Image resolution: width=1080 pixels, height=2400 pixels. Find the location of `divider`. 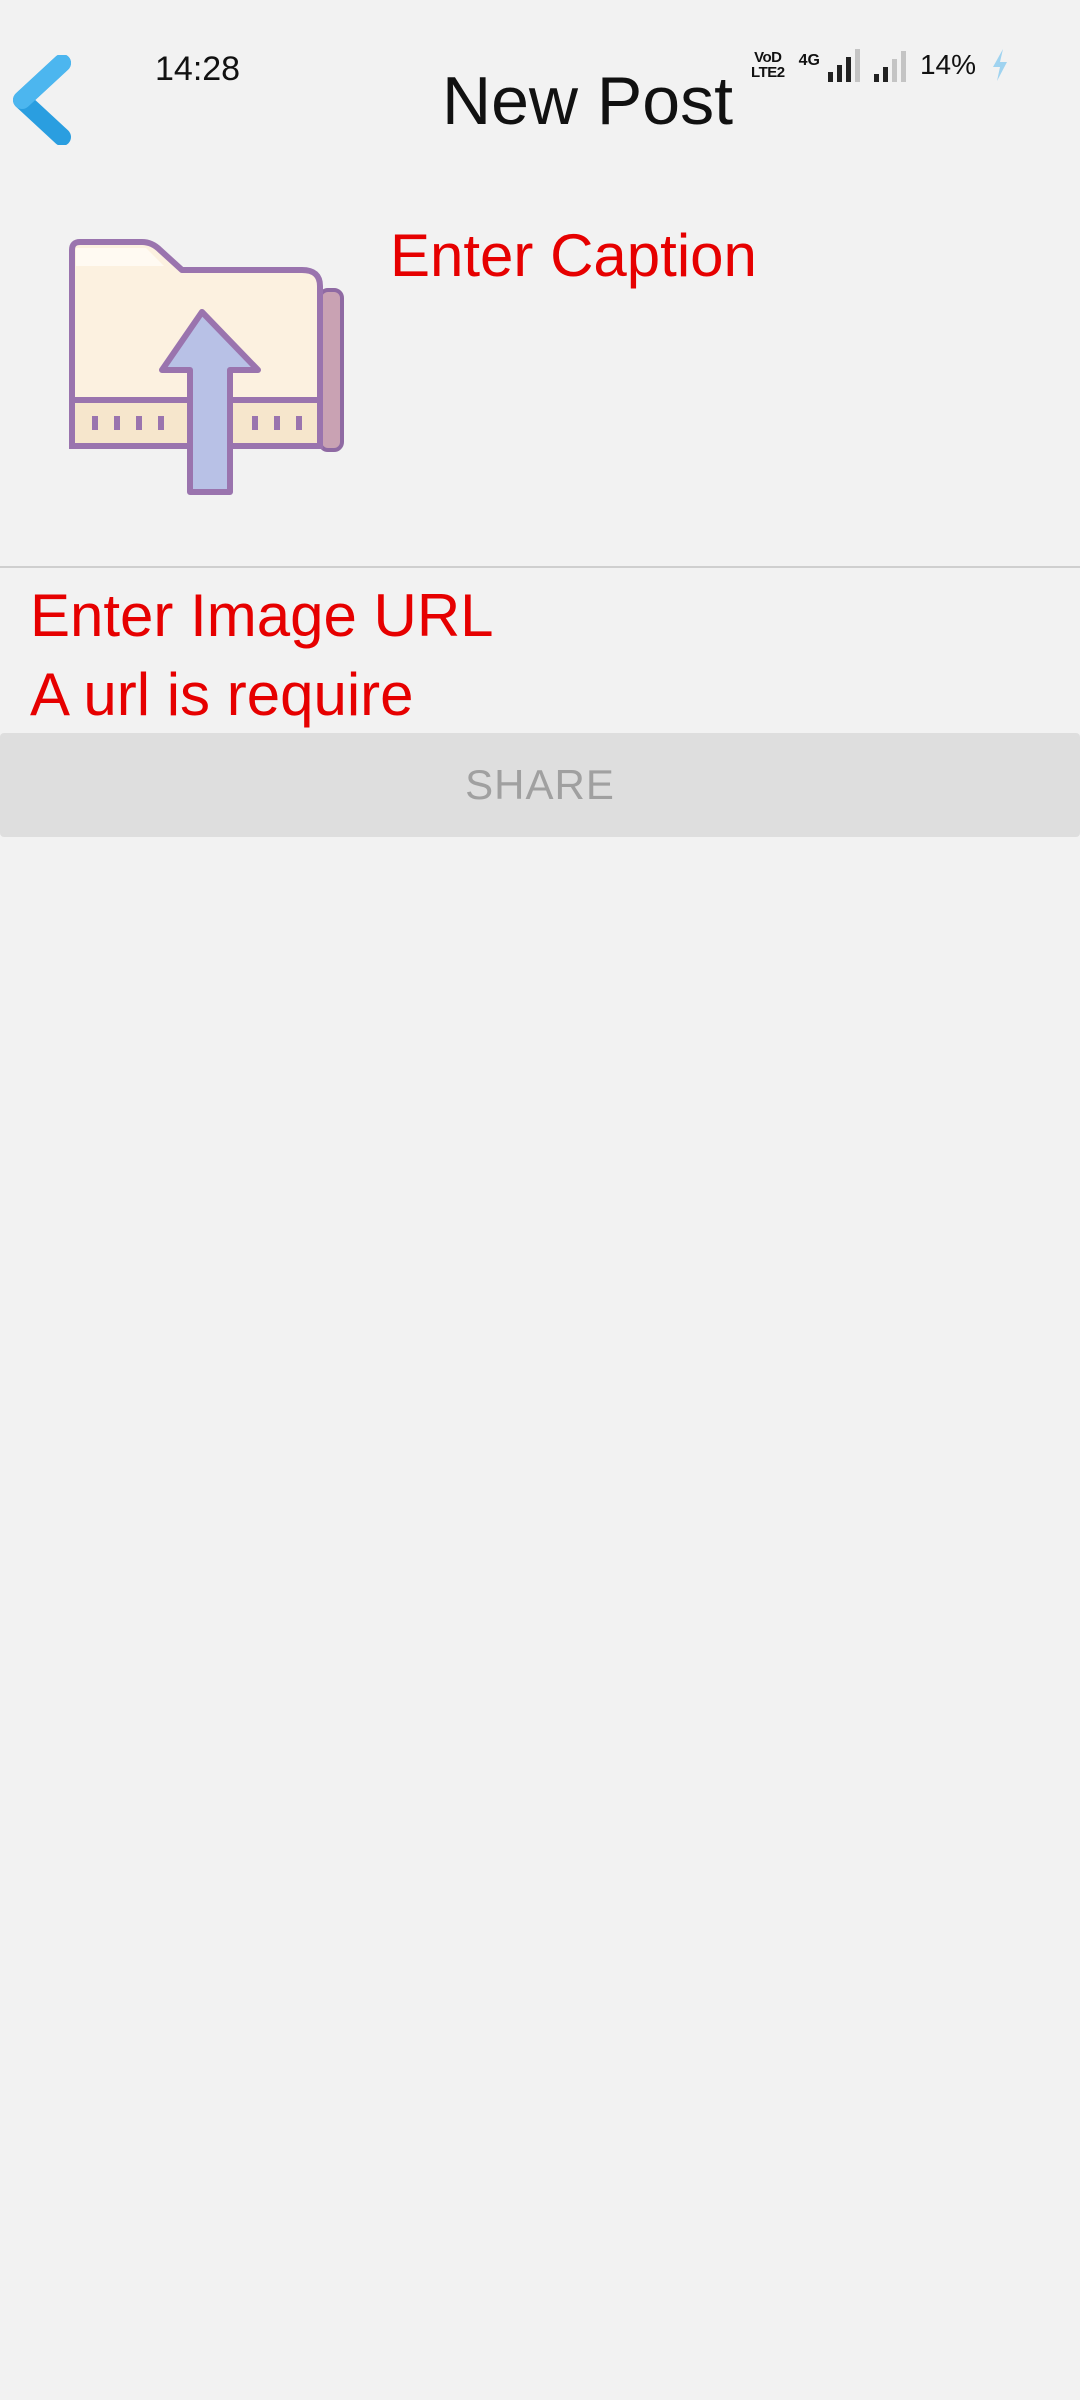

divider is located at coordinates (540, 567).